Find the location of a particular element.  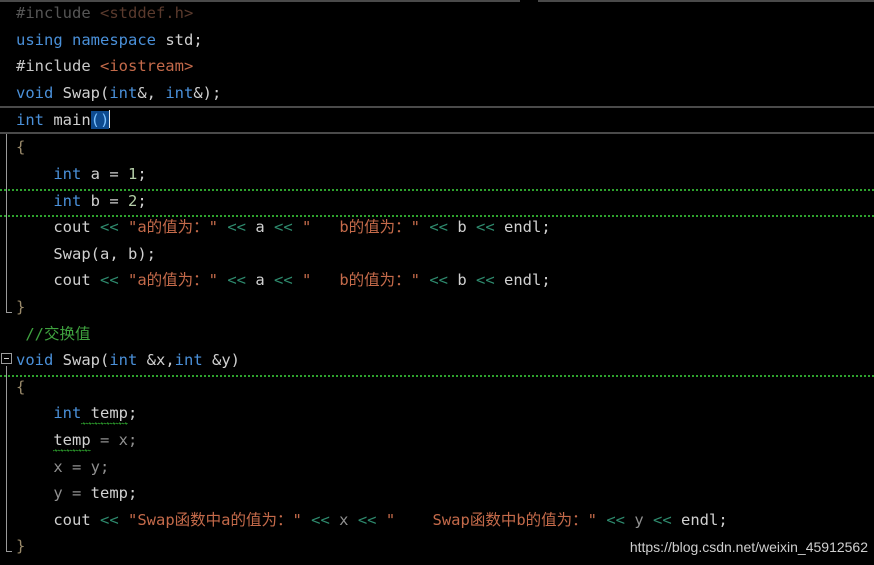

keyword-void-def: void is located at coordinates (35, 360).